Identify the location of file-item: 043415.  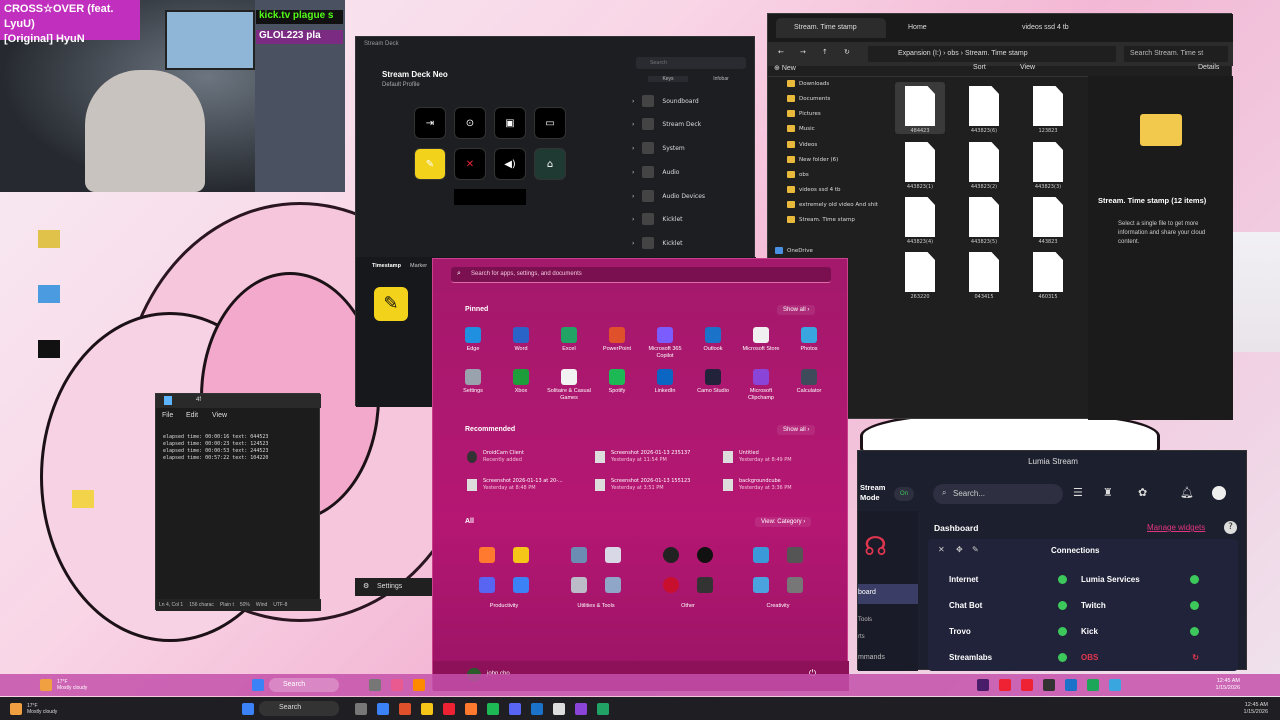
(984, 276).